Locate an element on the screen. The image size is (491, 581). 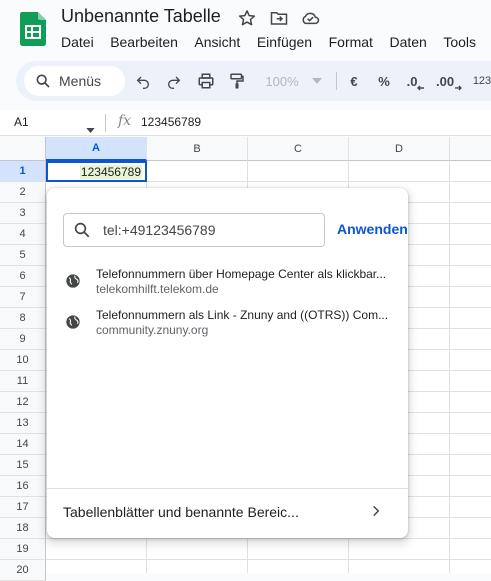
row-header-5: 5 is located at coordinates (23, 255).